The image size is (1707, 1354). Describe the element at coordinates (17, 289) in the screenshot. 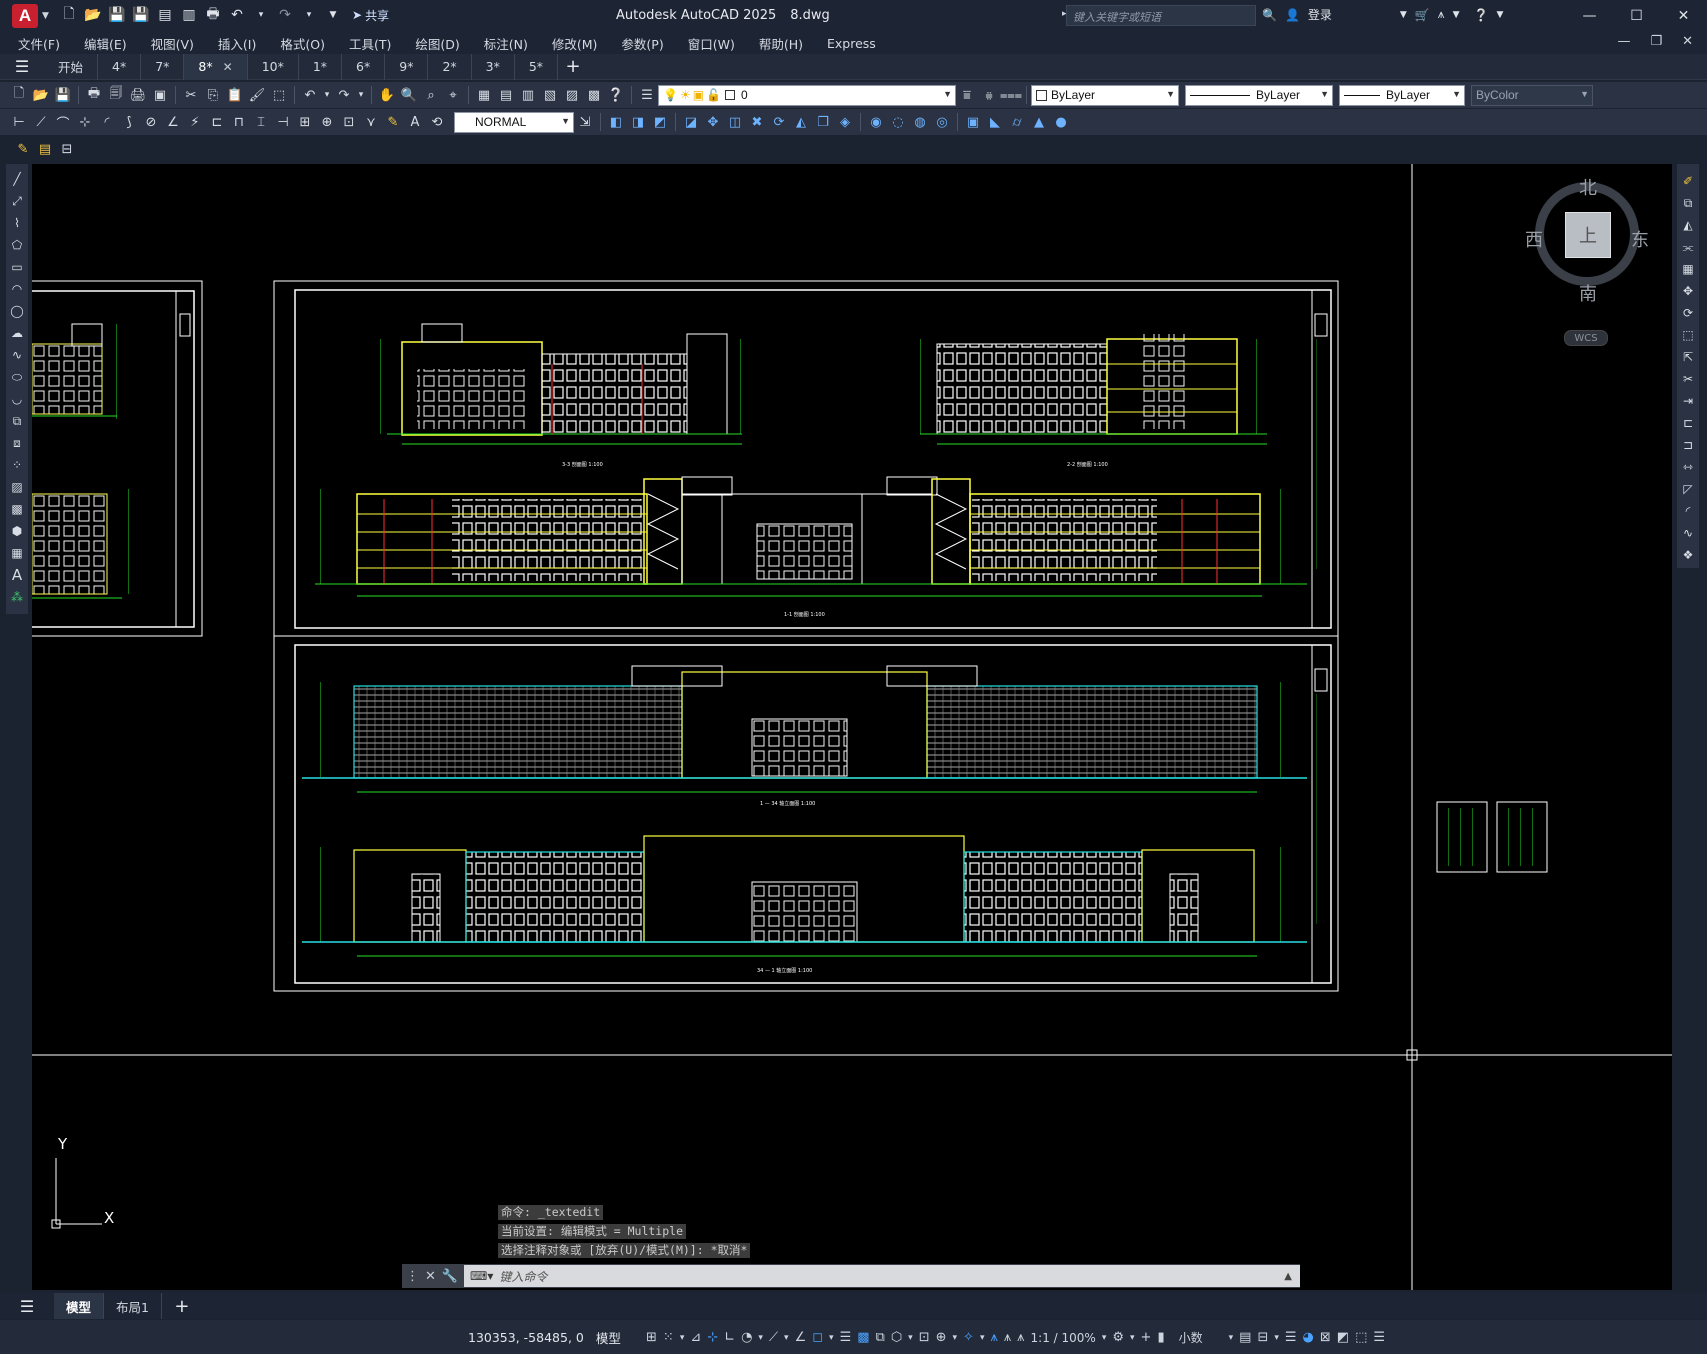

I see `arc-icon: ◠` at that location.